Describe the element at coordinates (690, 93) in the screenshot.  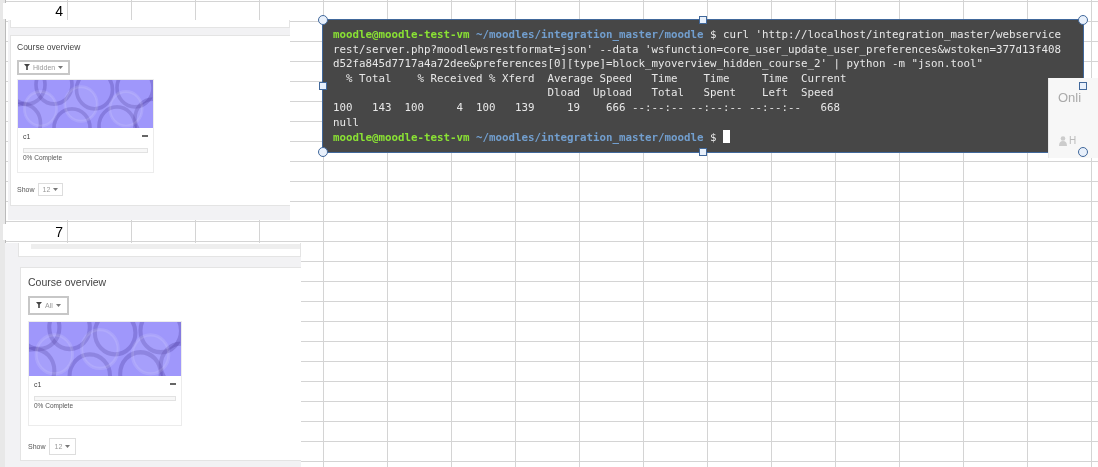
I see `terminal-line: Dload Upload Total Spent Left Speed` at that location.